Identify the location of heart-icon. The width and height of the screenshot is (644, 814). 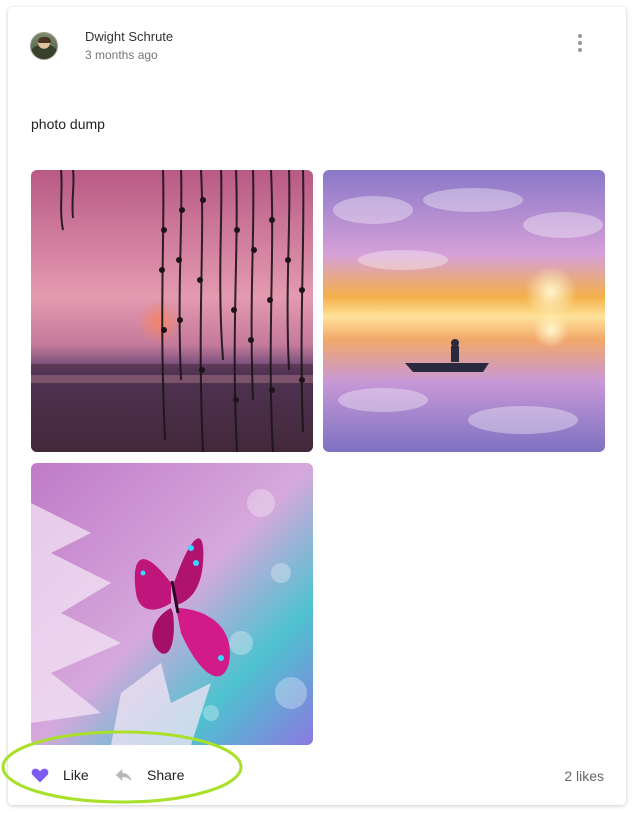
(40, 775).